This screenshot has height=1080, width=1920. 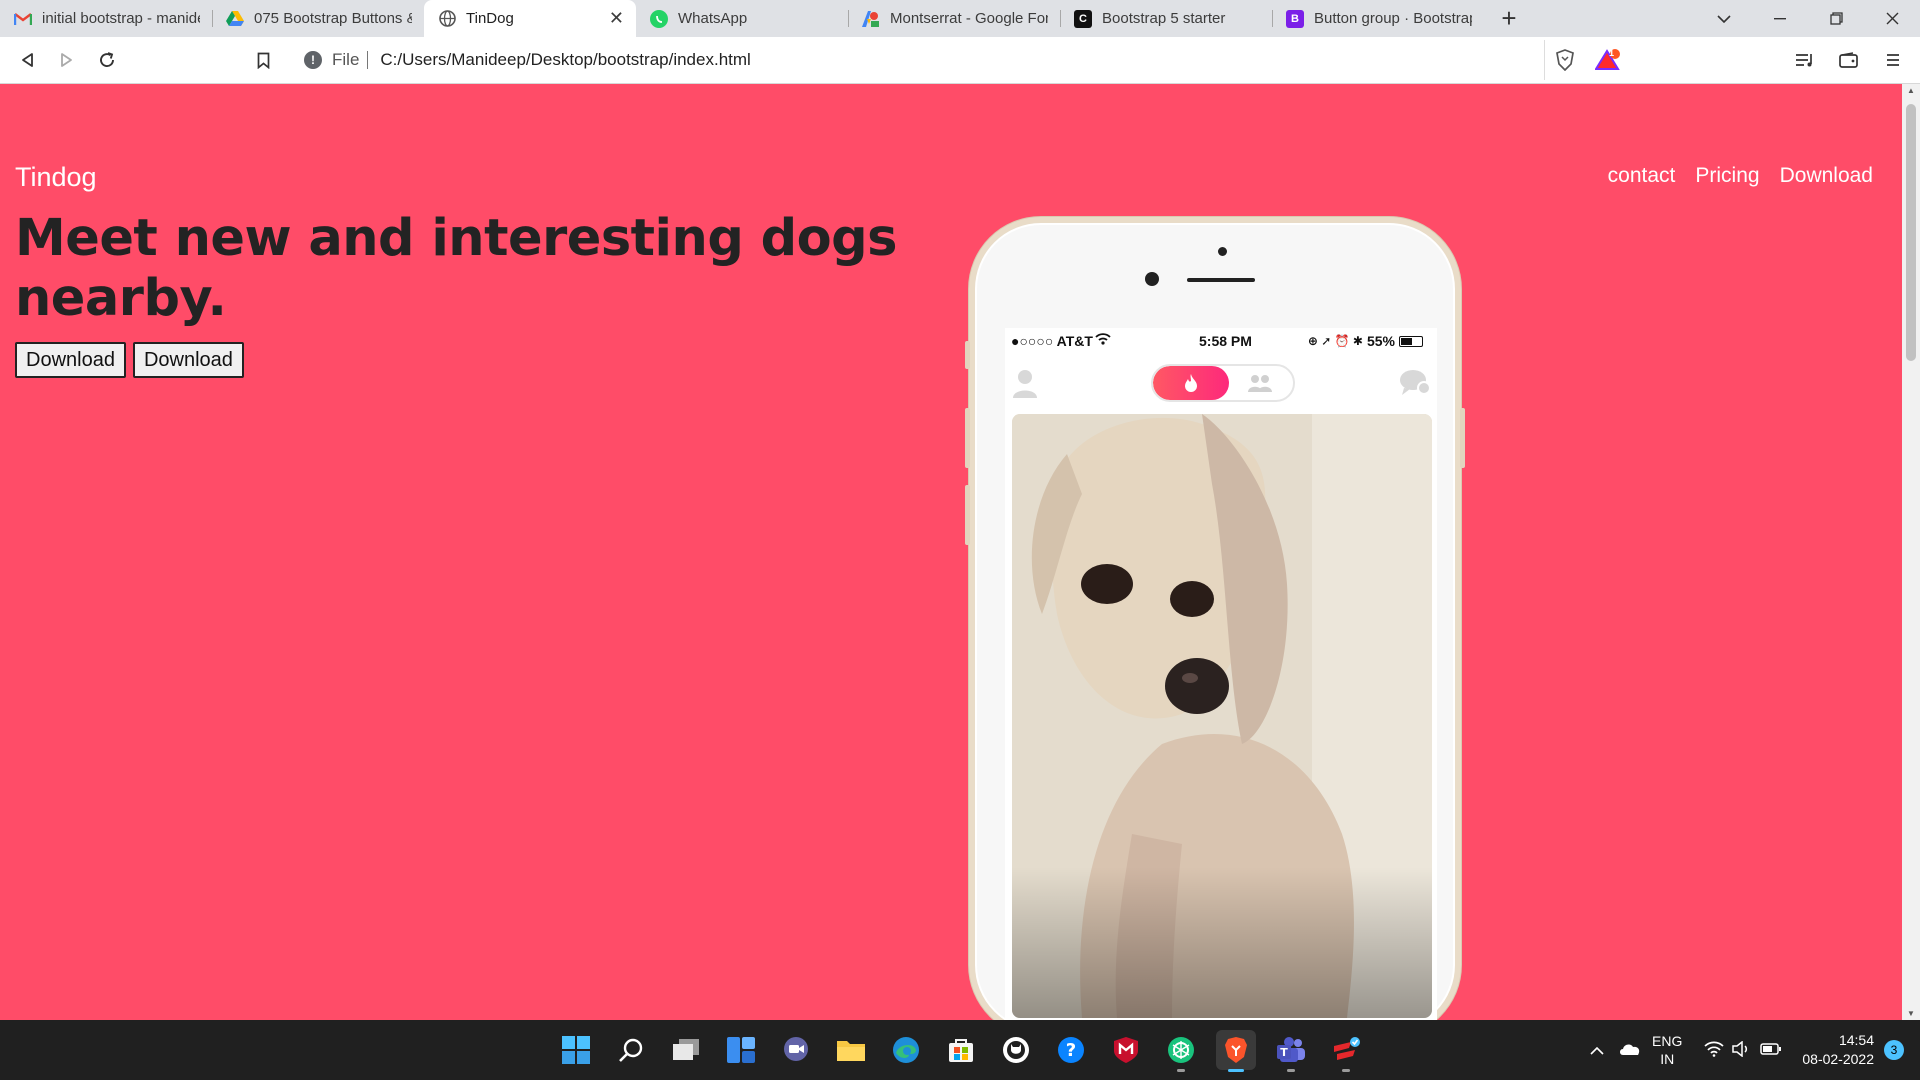 I want to click on phone-side-button, so click(x=967, y=355).